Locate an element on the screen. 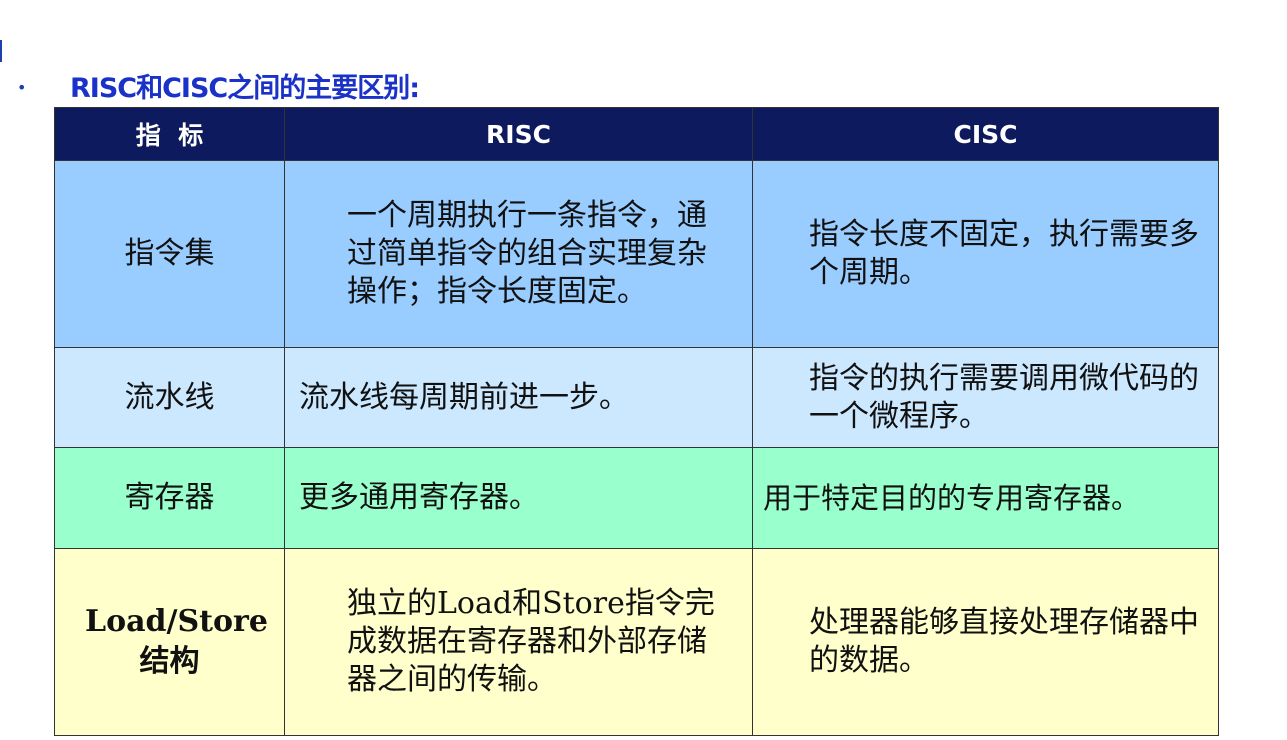  cisc-cell-text: 指令长度不固定，执行需要多个周期。 is located at coordinates (1004, 253).